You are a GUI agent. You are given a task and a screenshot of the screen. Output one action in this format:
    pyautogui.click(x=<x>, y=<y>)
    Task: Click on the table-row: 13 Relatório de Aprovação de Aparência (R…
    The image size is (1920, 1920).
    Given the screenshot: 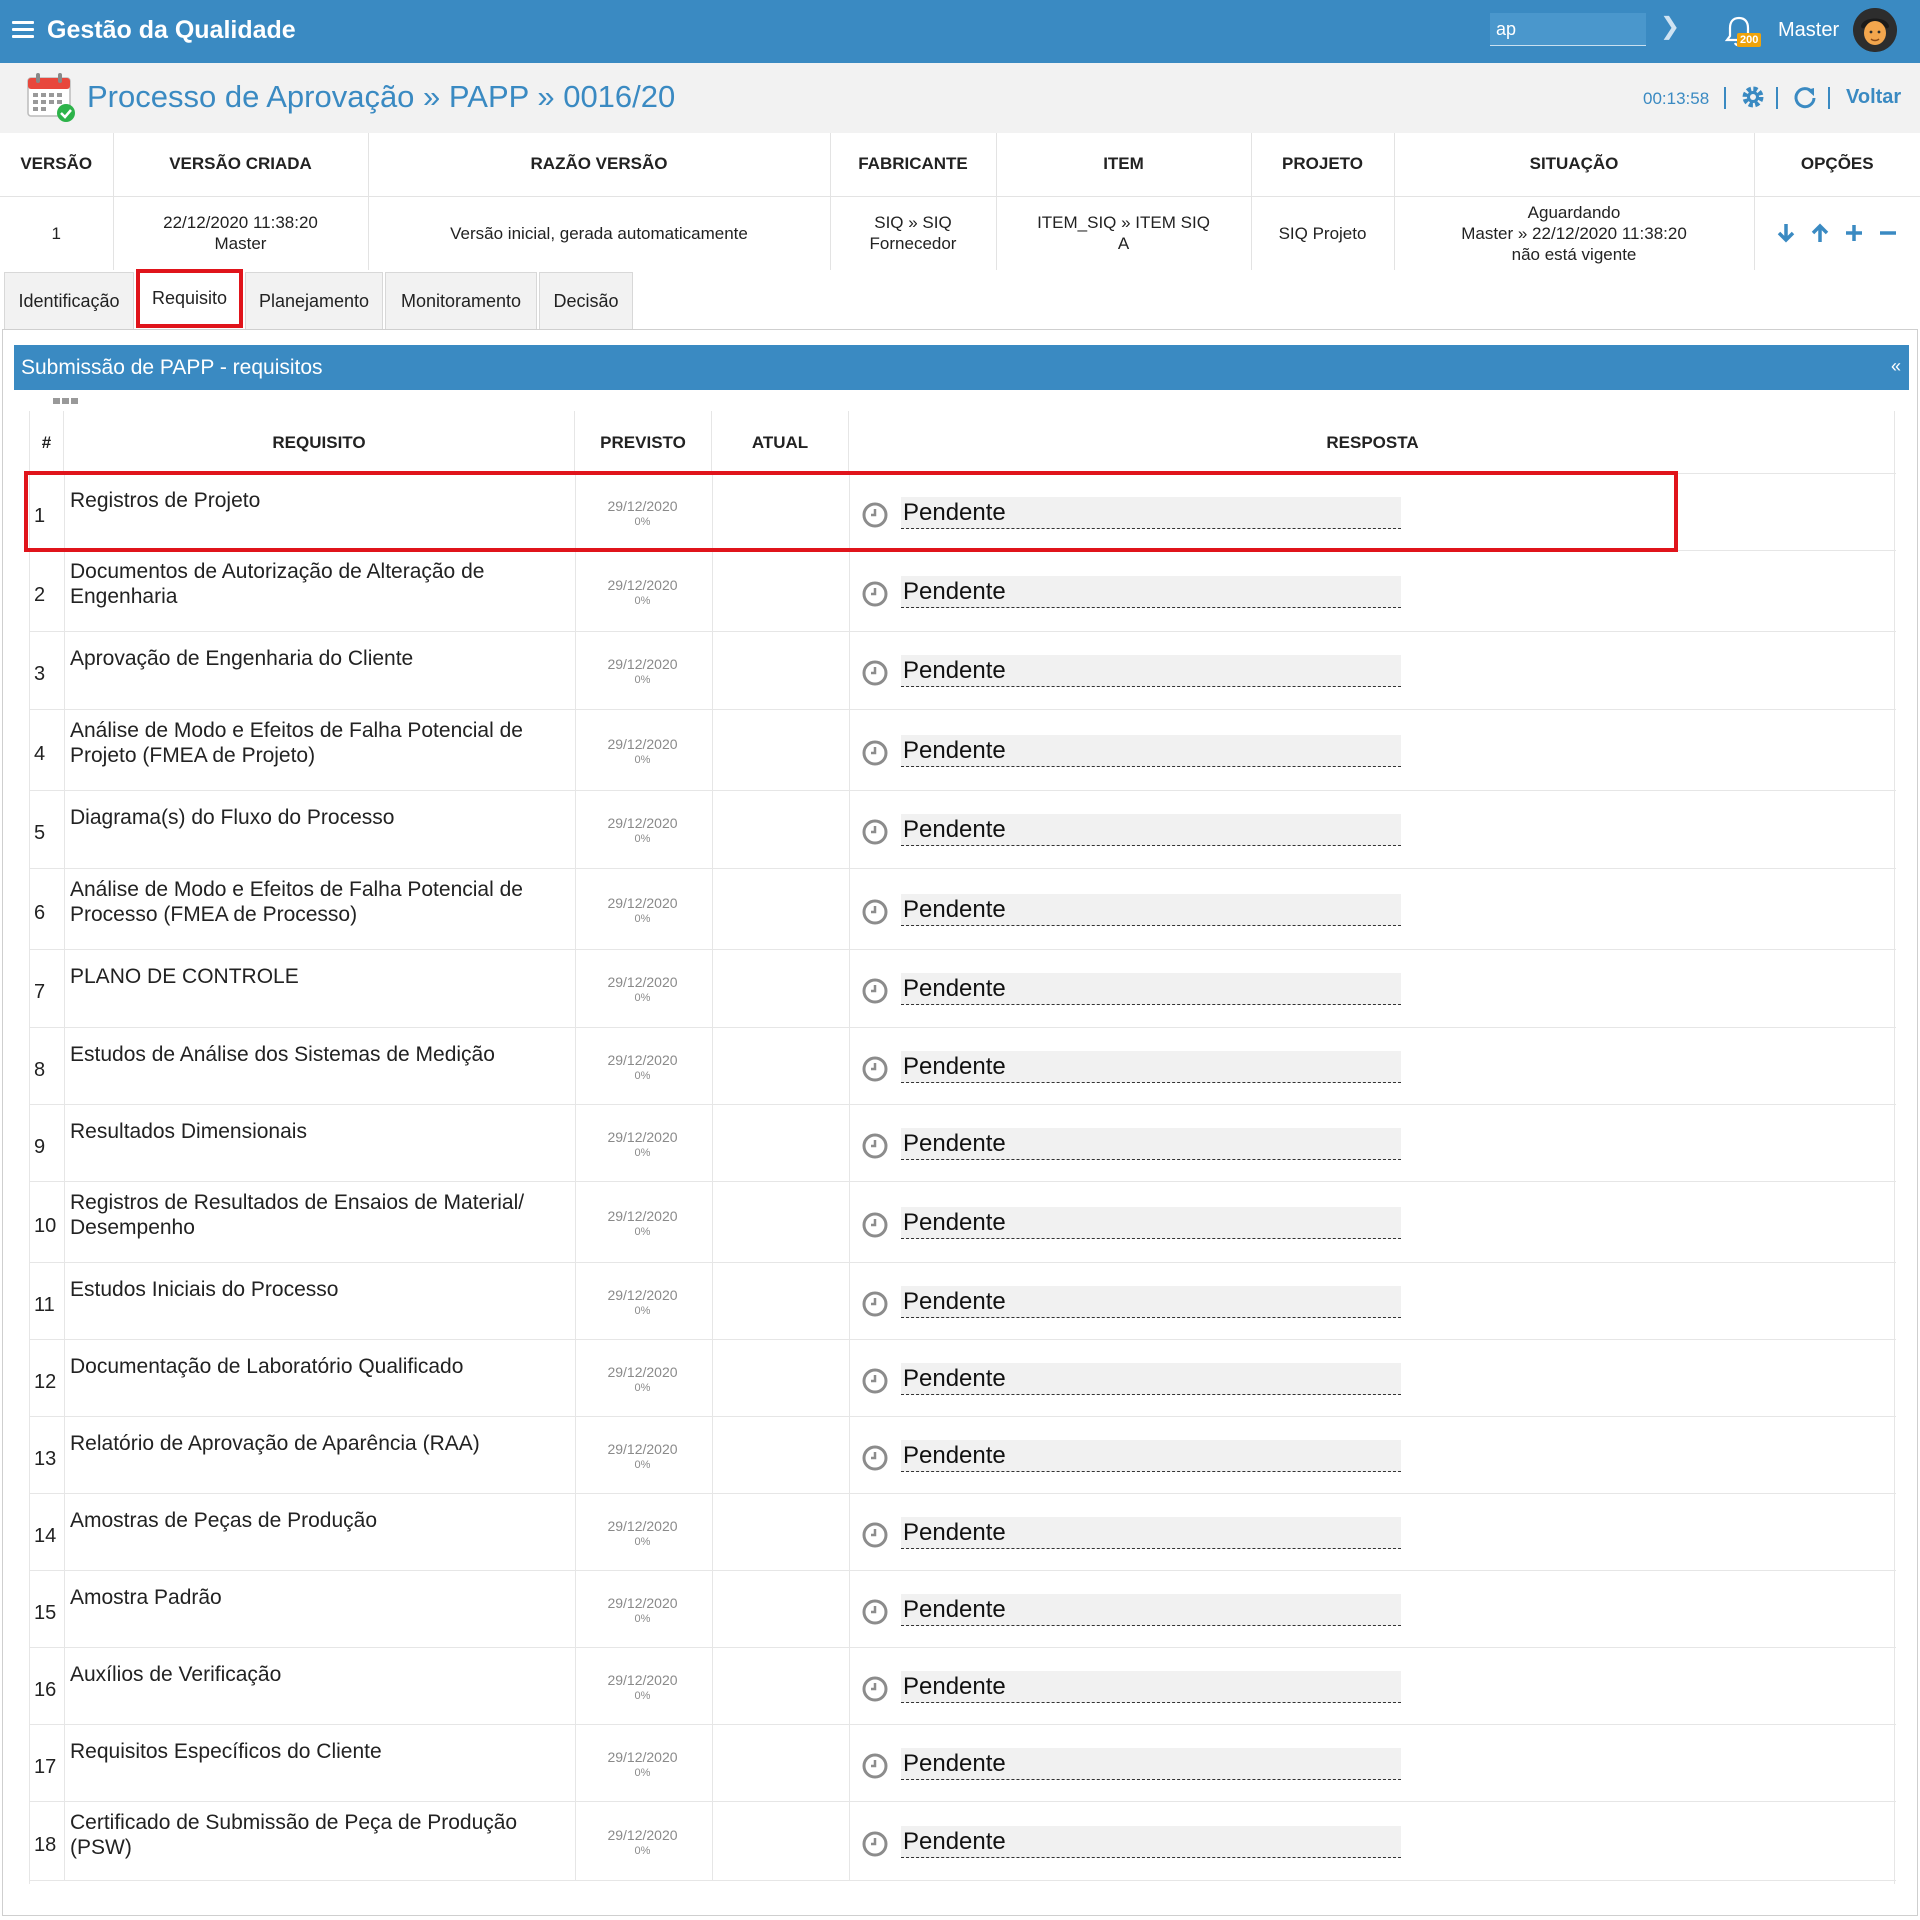 What is the action you would take?
    pyautogui.click(x=963, y=1455)
    